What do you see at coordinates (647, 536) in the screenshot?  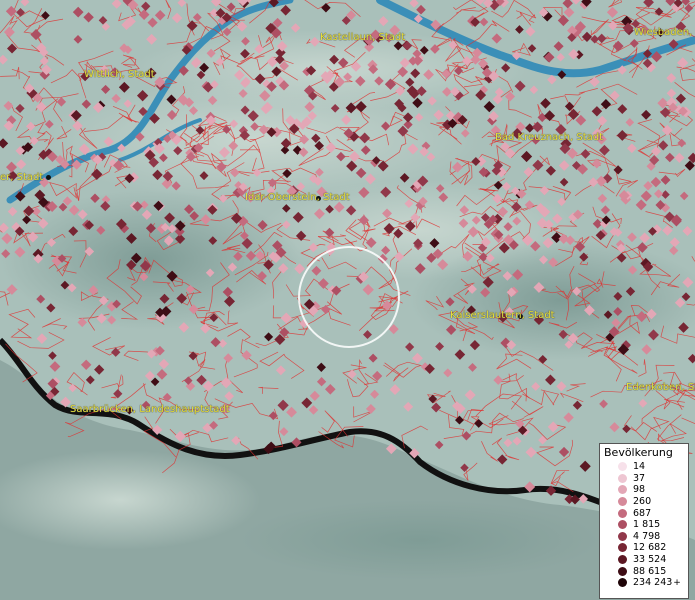 I see `legend-label: 4 798` at bounding box center [647, 536].